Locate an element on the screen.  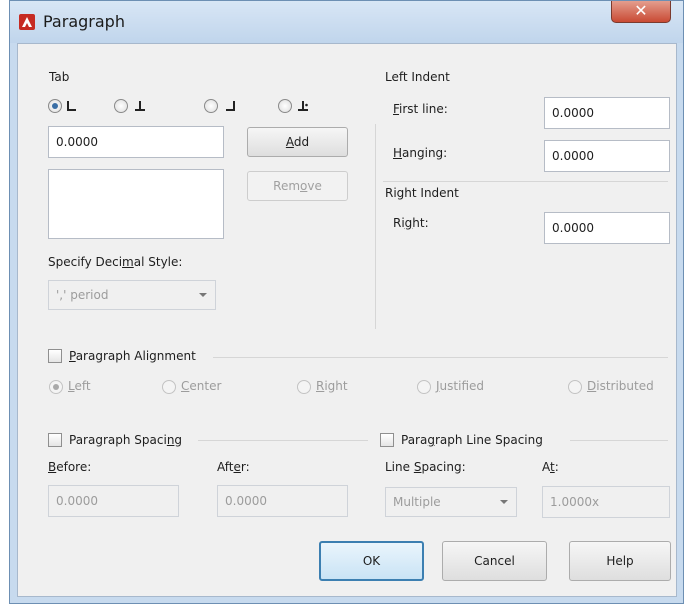
tab-stops-list is located at coordinates (136, 204).